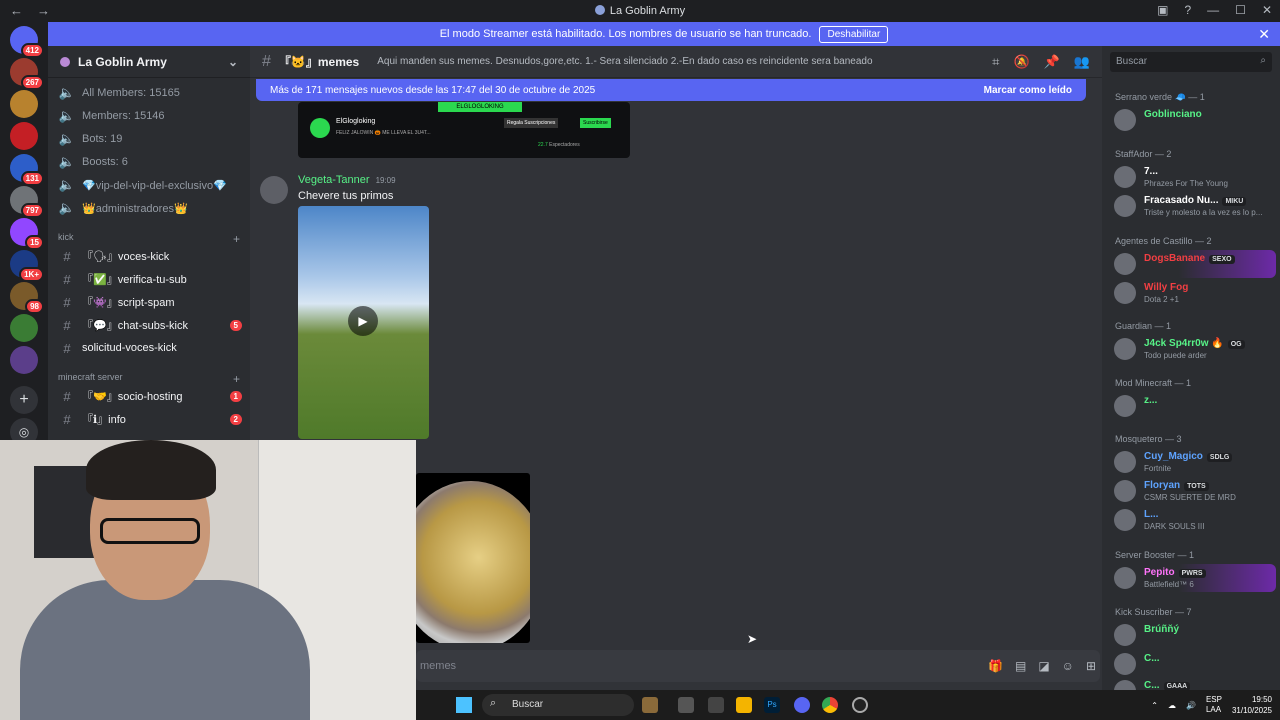 This screenshot has height=720, width=1280. I want to click on text-channel: # 『💬』chat-subs-kick 5, so click(149, 325).